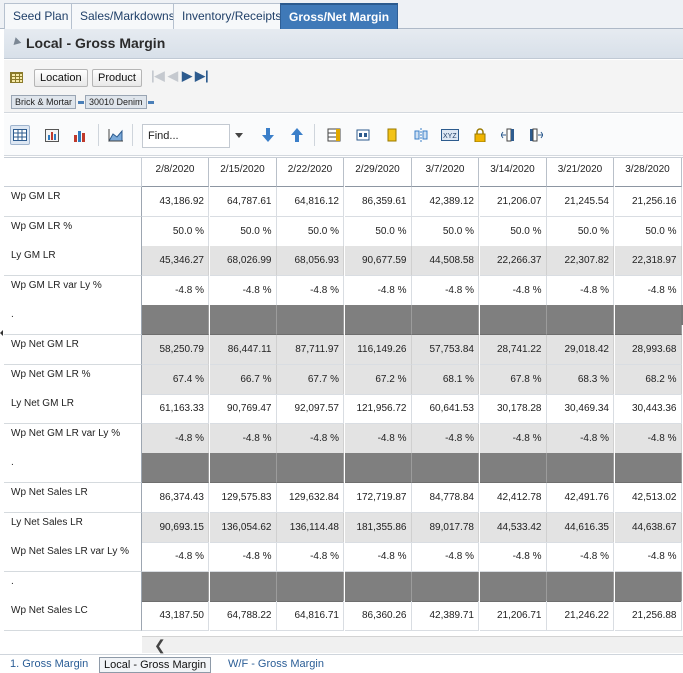 The image size is (683, 673). What do you see at coordinates (445, 616) in the screenshot?
I see `table-cell: 42,389.71` at bounding box center [445, 616].